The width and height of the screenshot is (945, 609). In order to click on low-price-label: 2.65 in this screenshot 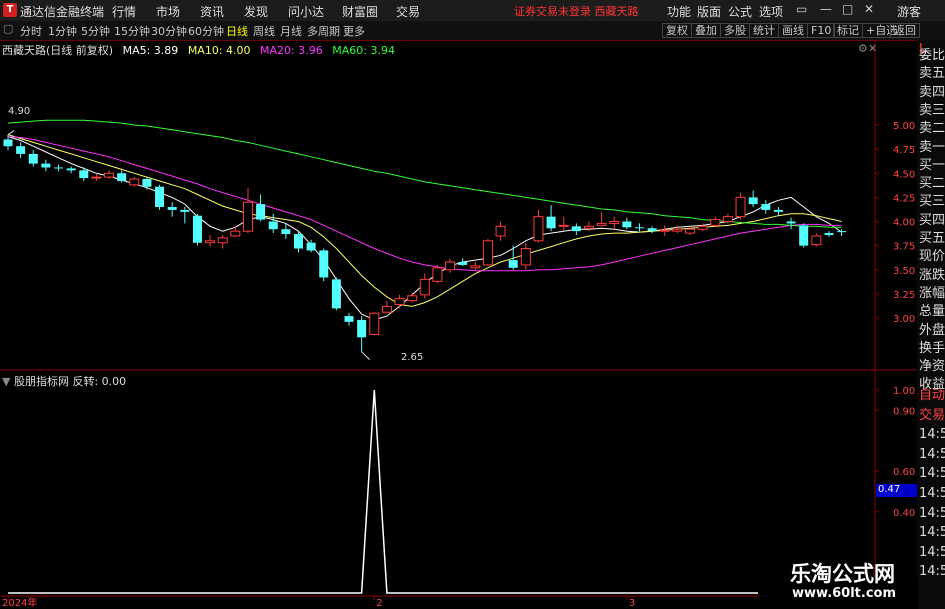, I will do `click(412, 357)`.